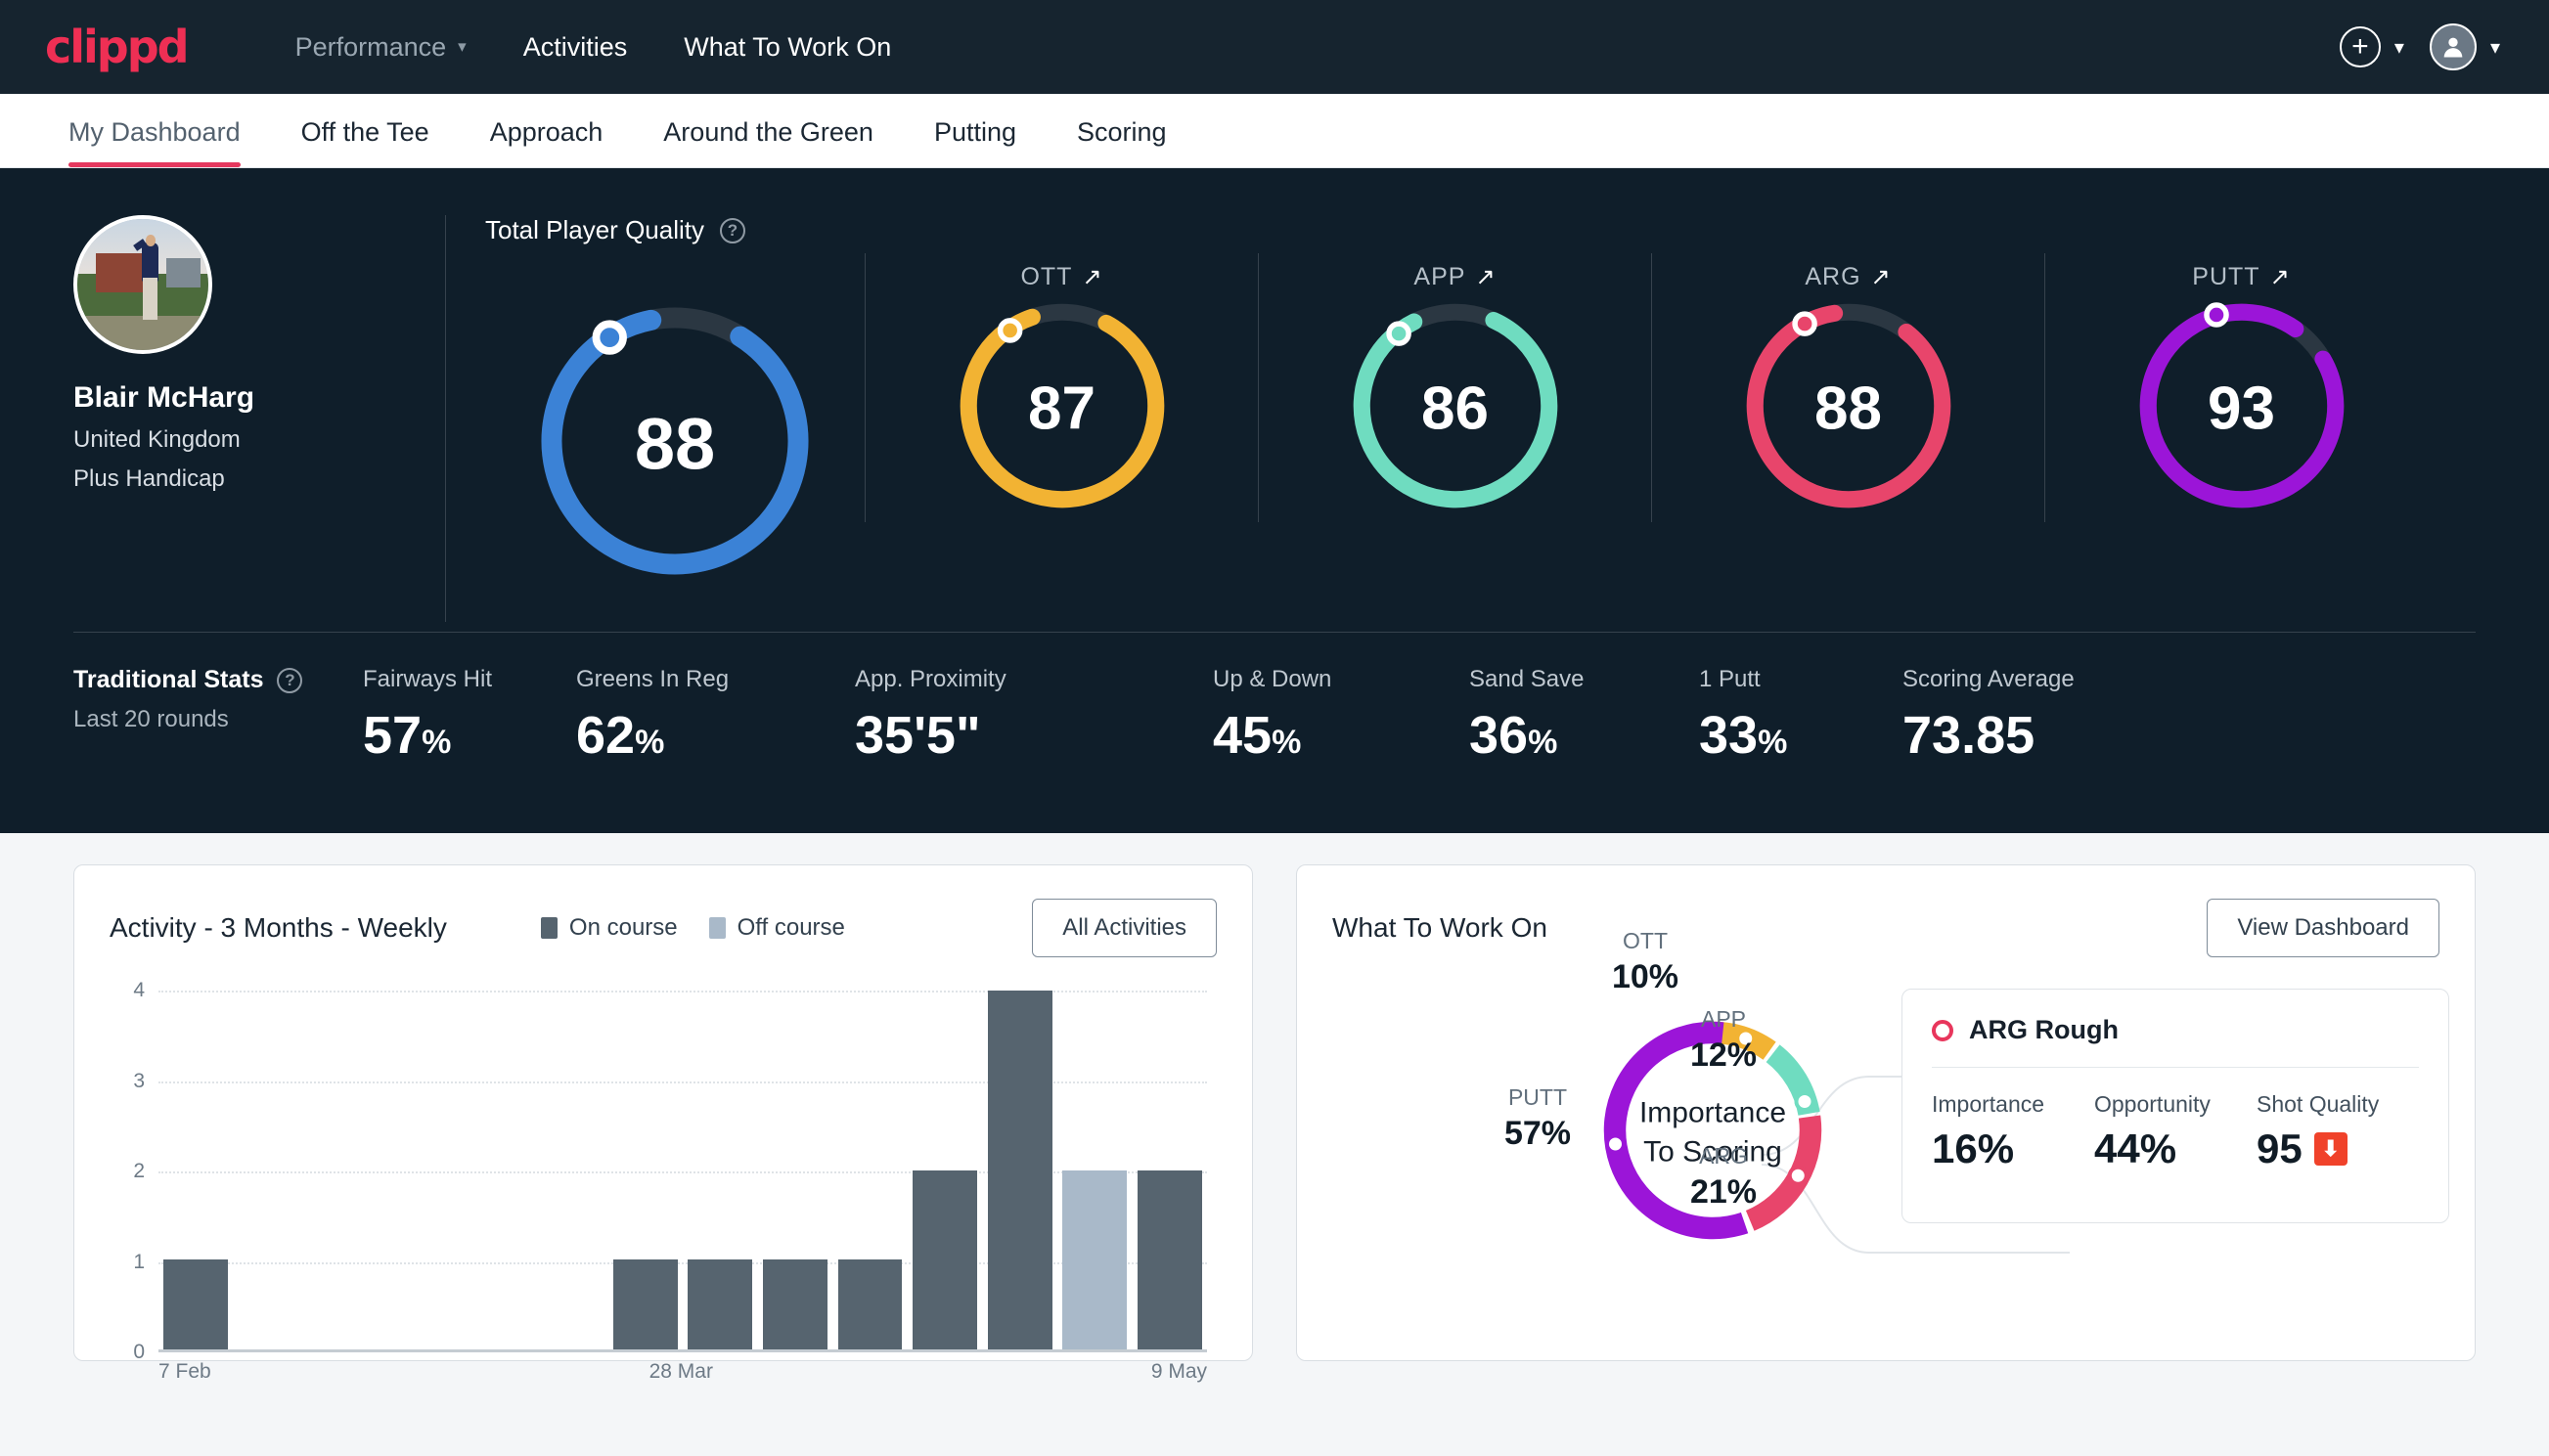 Image resolution: width=2549 pixels, height=1456 pixels. I want to click on tab-scoring: Scoring, so click(1122, 142).